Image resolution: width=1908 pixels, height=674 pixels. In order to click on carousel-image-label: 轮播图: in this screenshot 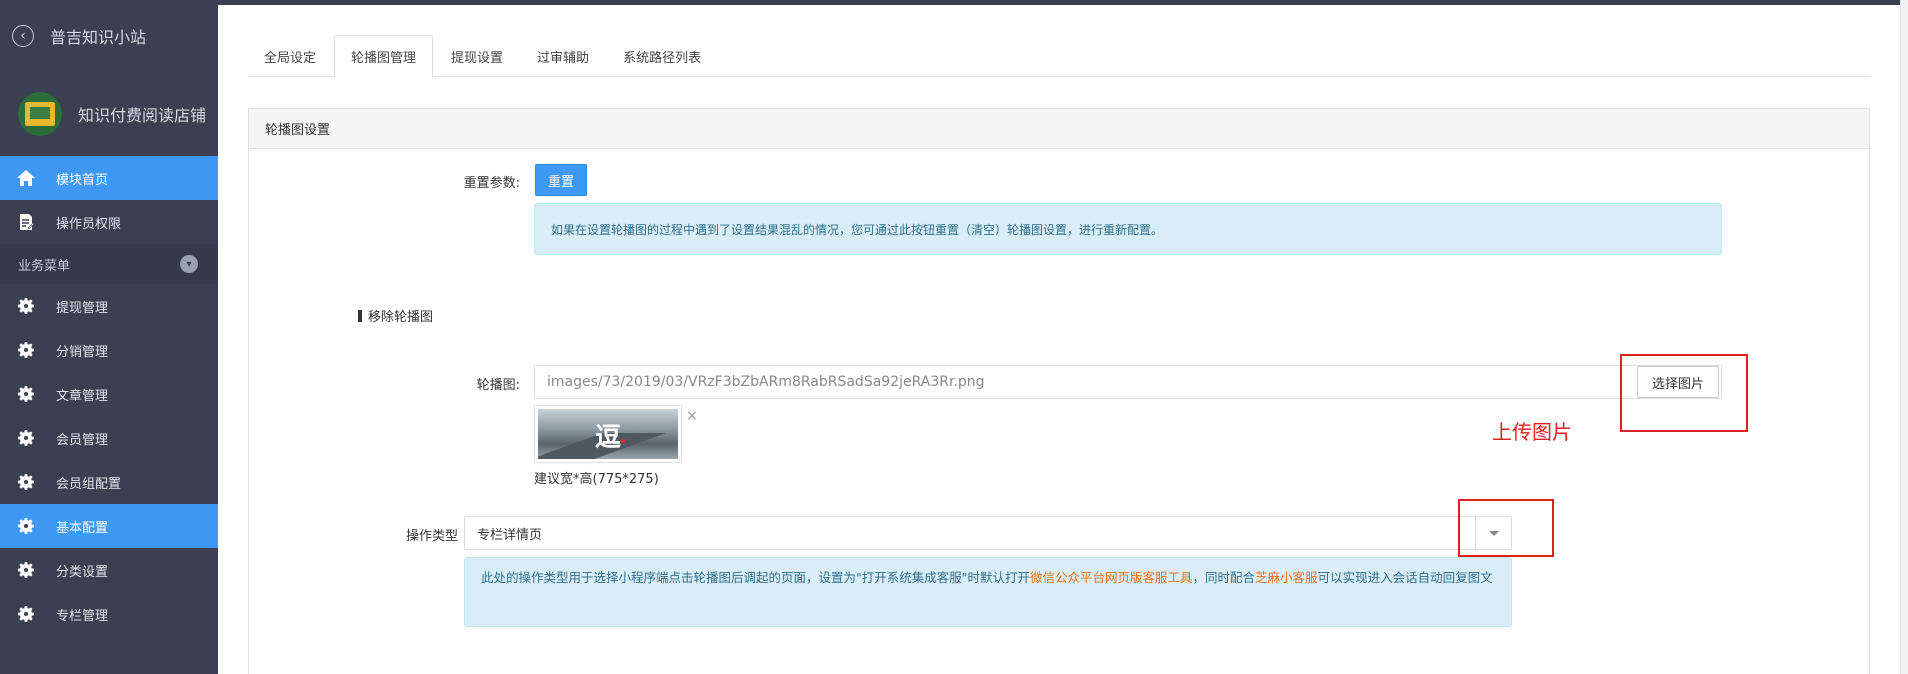, I will do `click(498, 385)`.